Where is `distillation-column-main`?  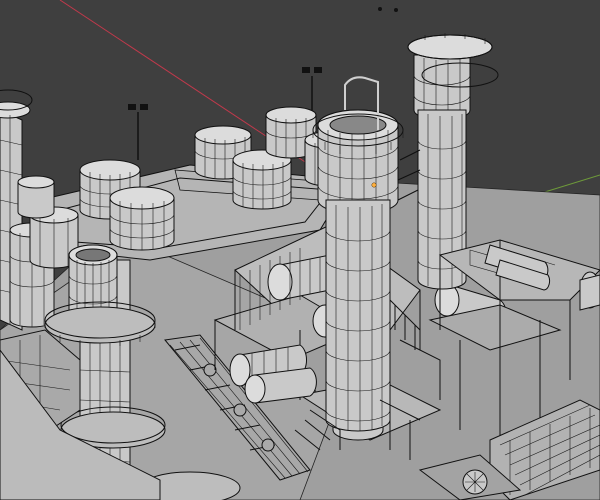 distillation-column-main is located at coordinates (358, 258).